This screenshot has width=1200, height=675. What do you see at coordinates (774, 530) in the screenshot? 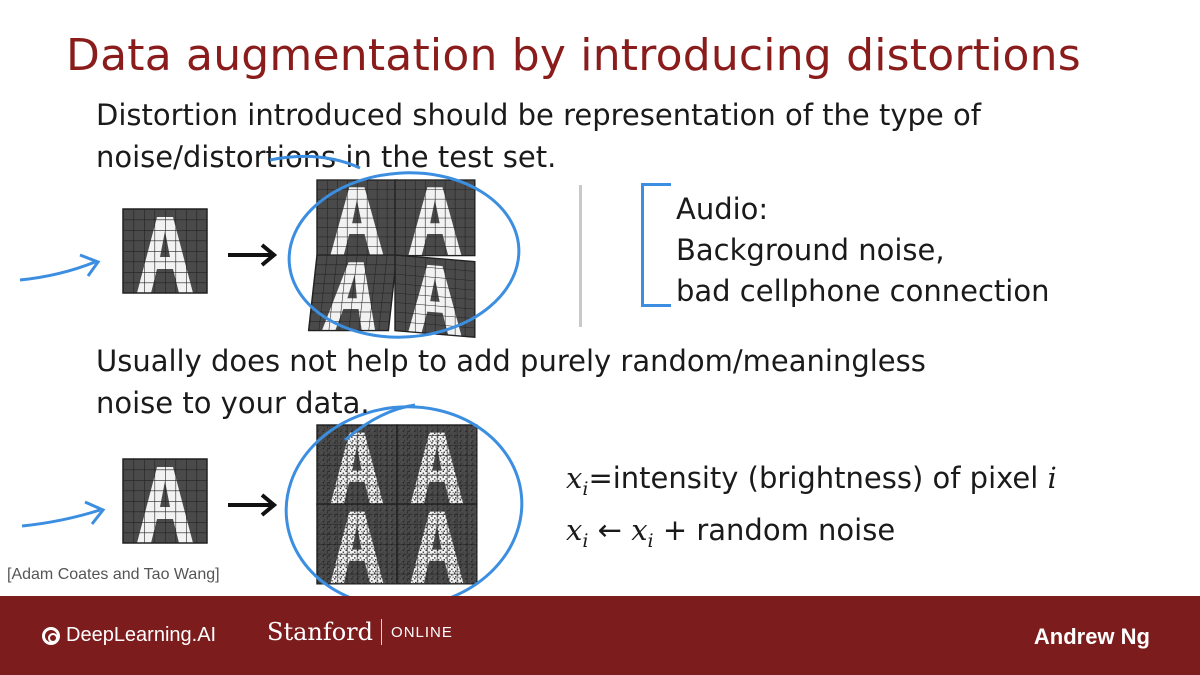
I see `formula-text: + random noise` at bounding box center [774, 530].